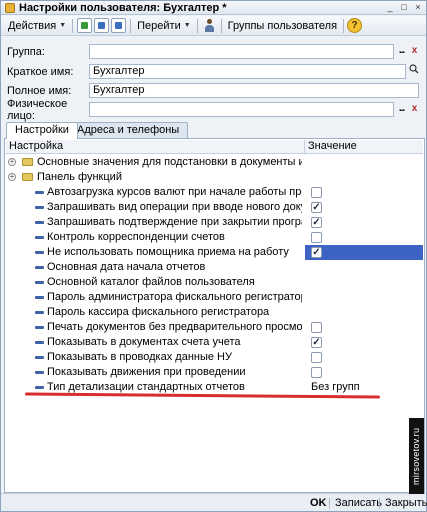 The height and width of the screenshot is (512, 427). What do you see at coordinates (241, 51) in the screenshot?
I see `group-input` at bounding box center [241, 51].